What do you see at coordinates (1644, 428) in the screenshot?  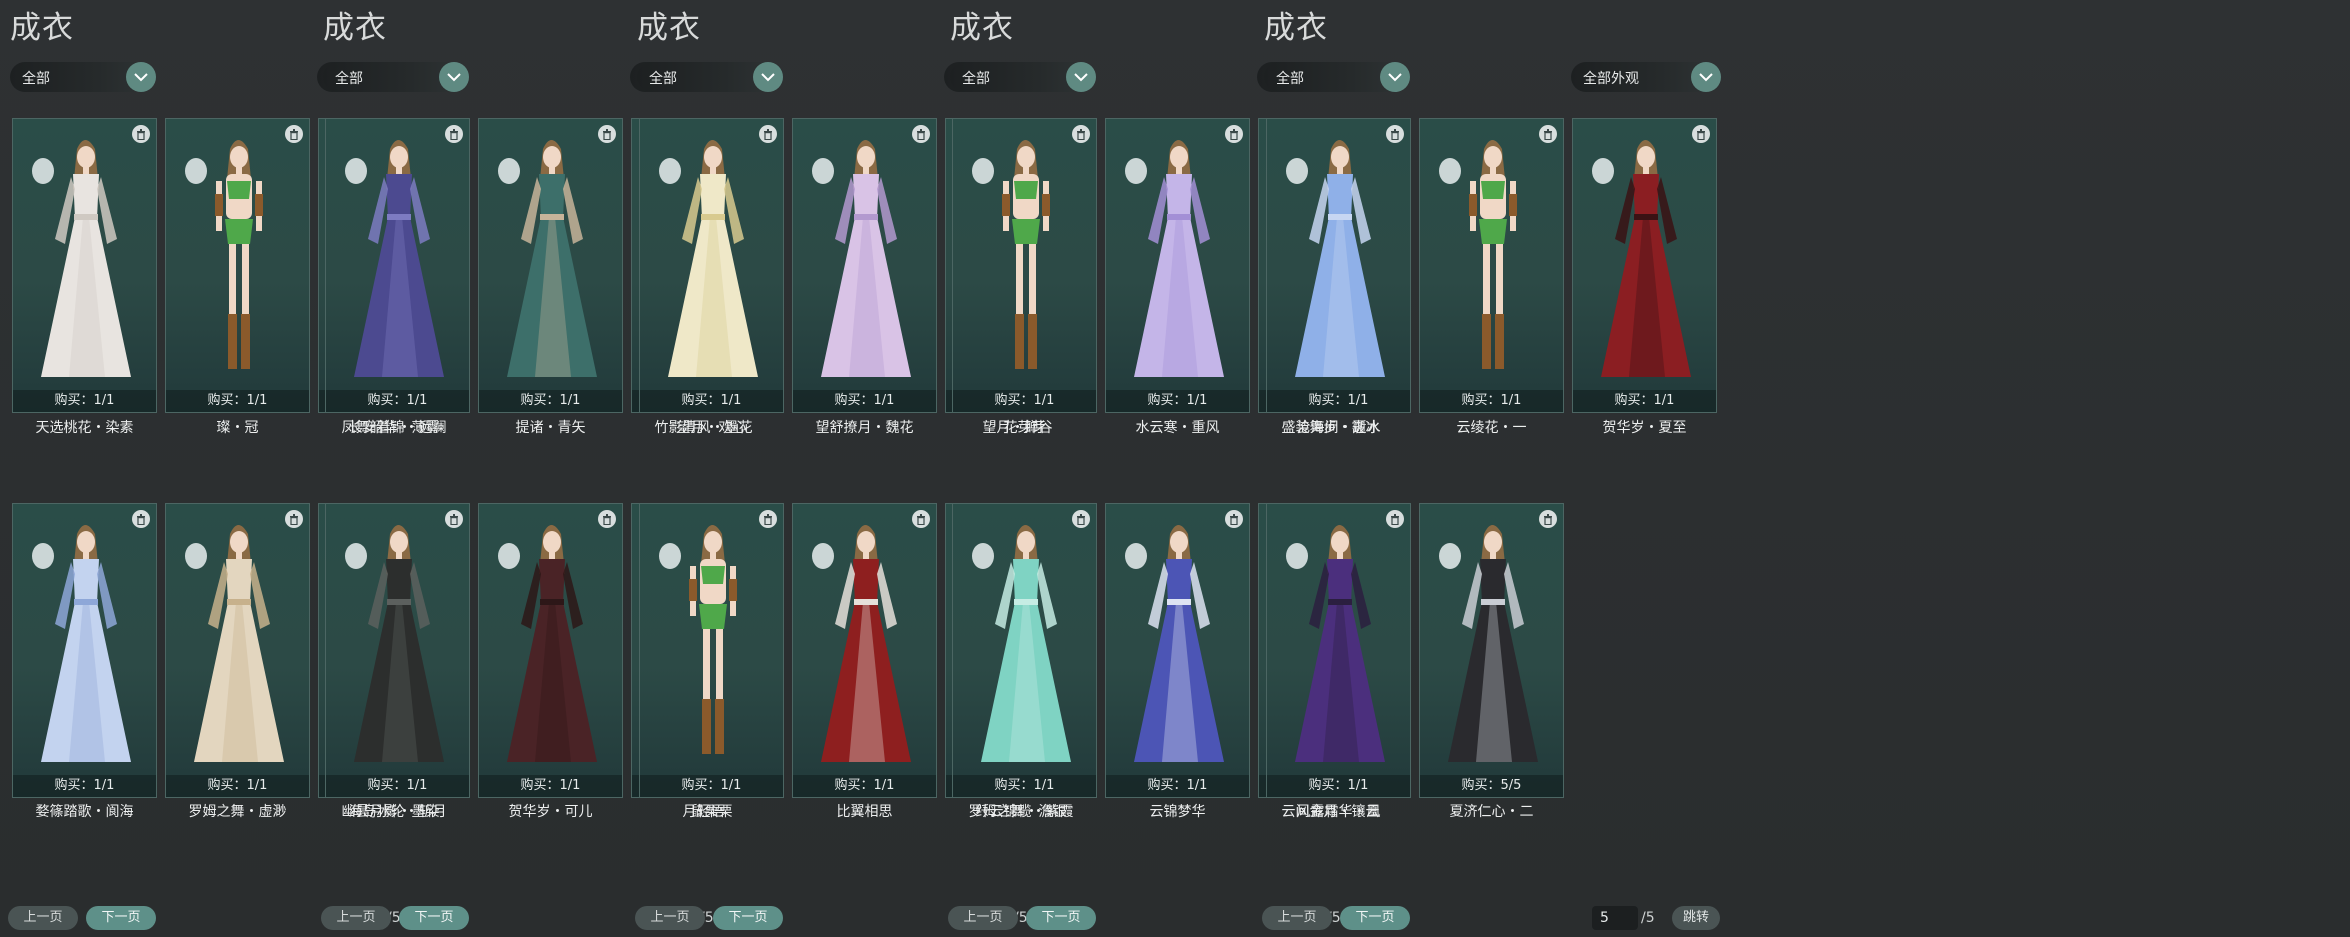 I see `outfit-name: 贺华岁・夏至` at bounding box center [1644, 428].